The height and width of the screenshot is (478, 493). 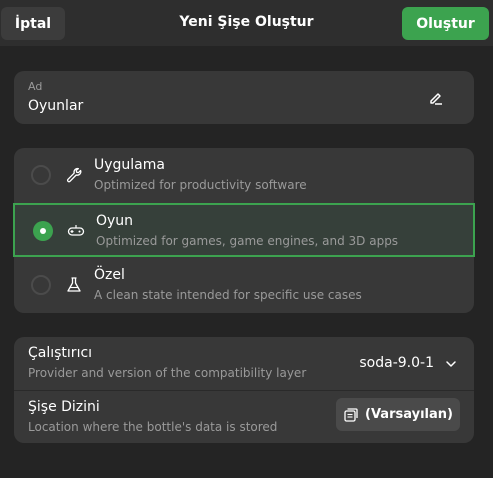 I want to click on runner-title: Çalıştırıcı, so click(x=60, y=353).